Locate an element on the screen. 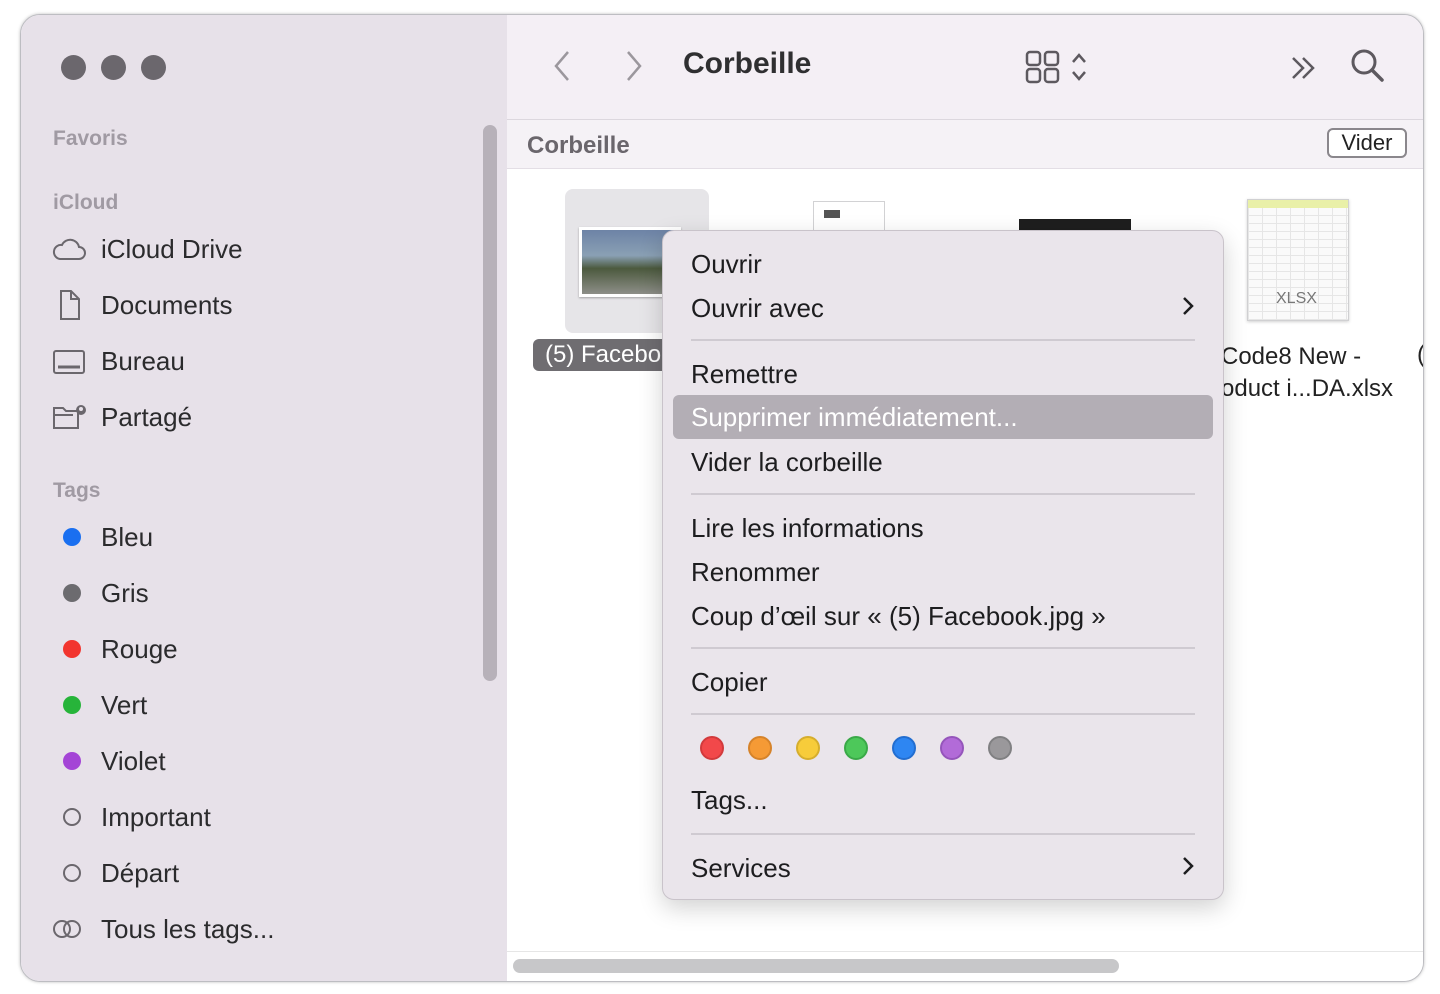  sidebar-item-label: Bureau is located at coordinates (143, 360).